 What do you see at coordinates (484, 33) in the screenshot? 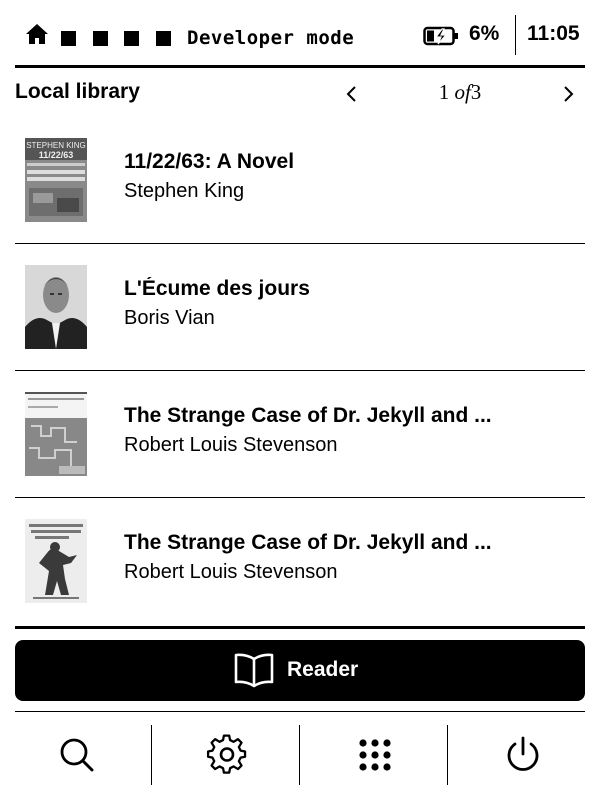
I see `battery-percent: 6%` at bounding box center [484, 33].